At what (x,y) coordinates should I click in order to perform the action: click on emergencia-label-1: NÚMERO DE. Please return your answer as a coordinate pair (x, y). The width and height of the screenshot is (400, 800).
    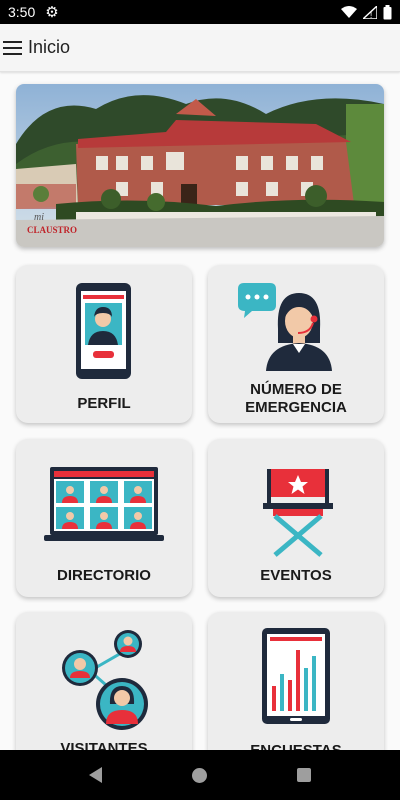
    Looking at the image, I should click on (296, 389).